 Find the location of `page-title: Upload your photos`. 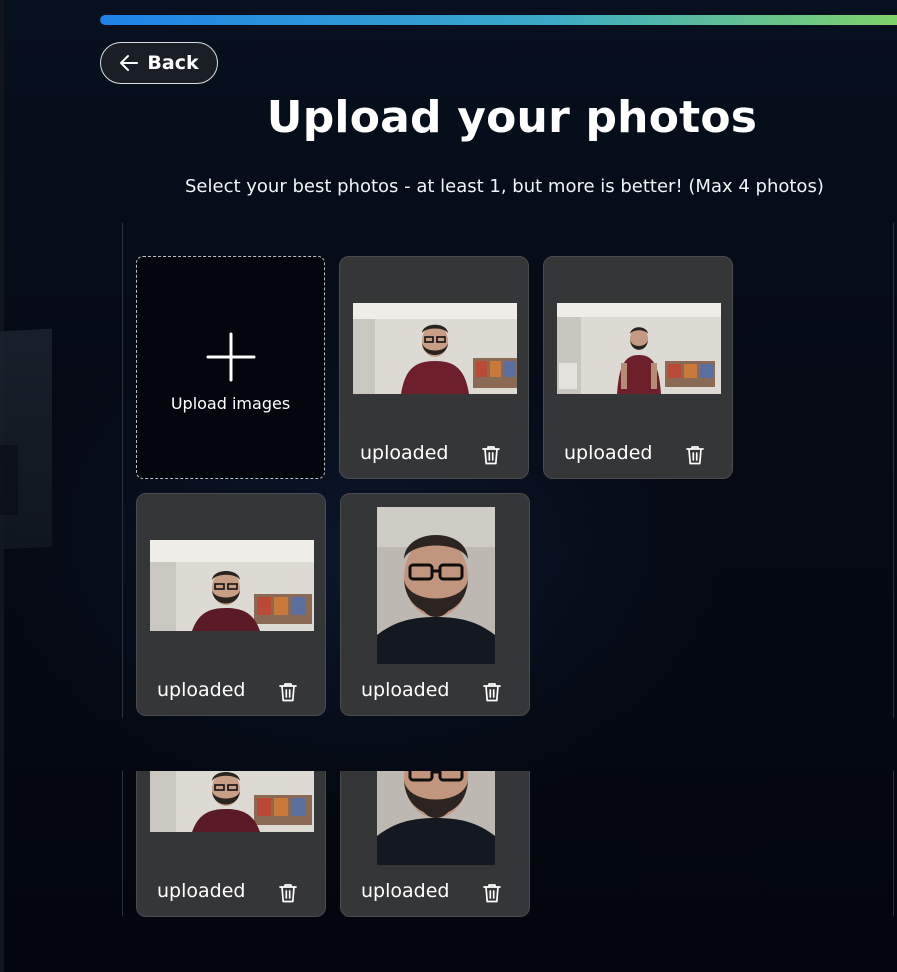

page-title: Upload your photos is located at coordinates (512, 117).